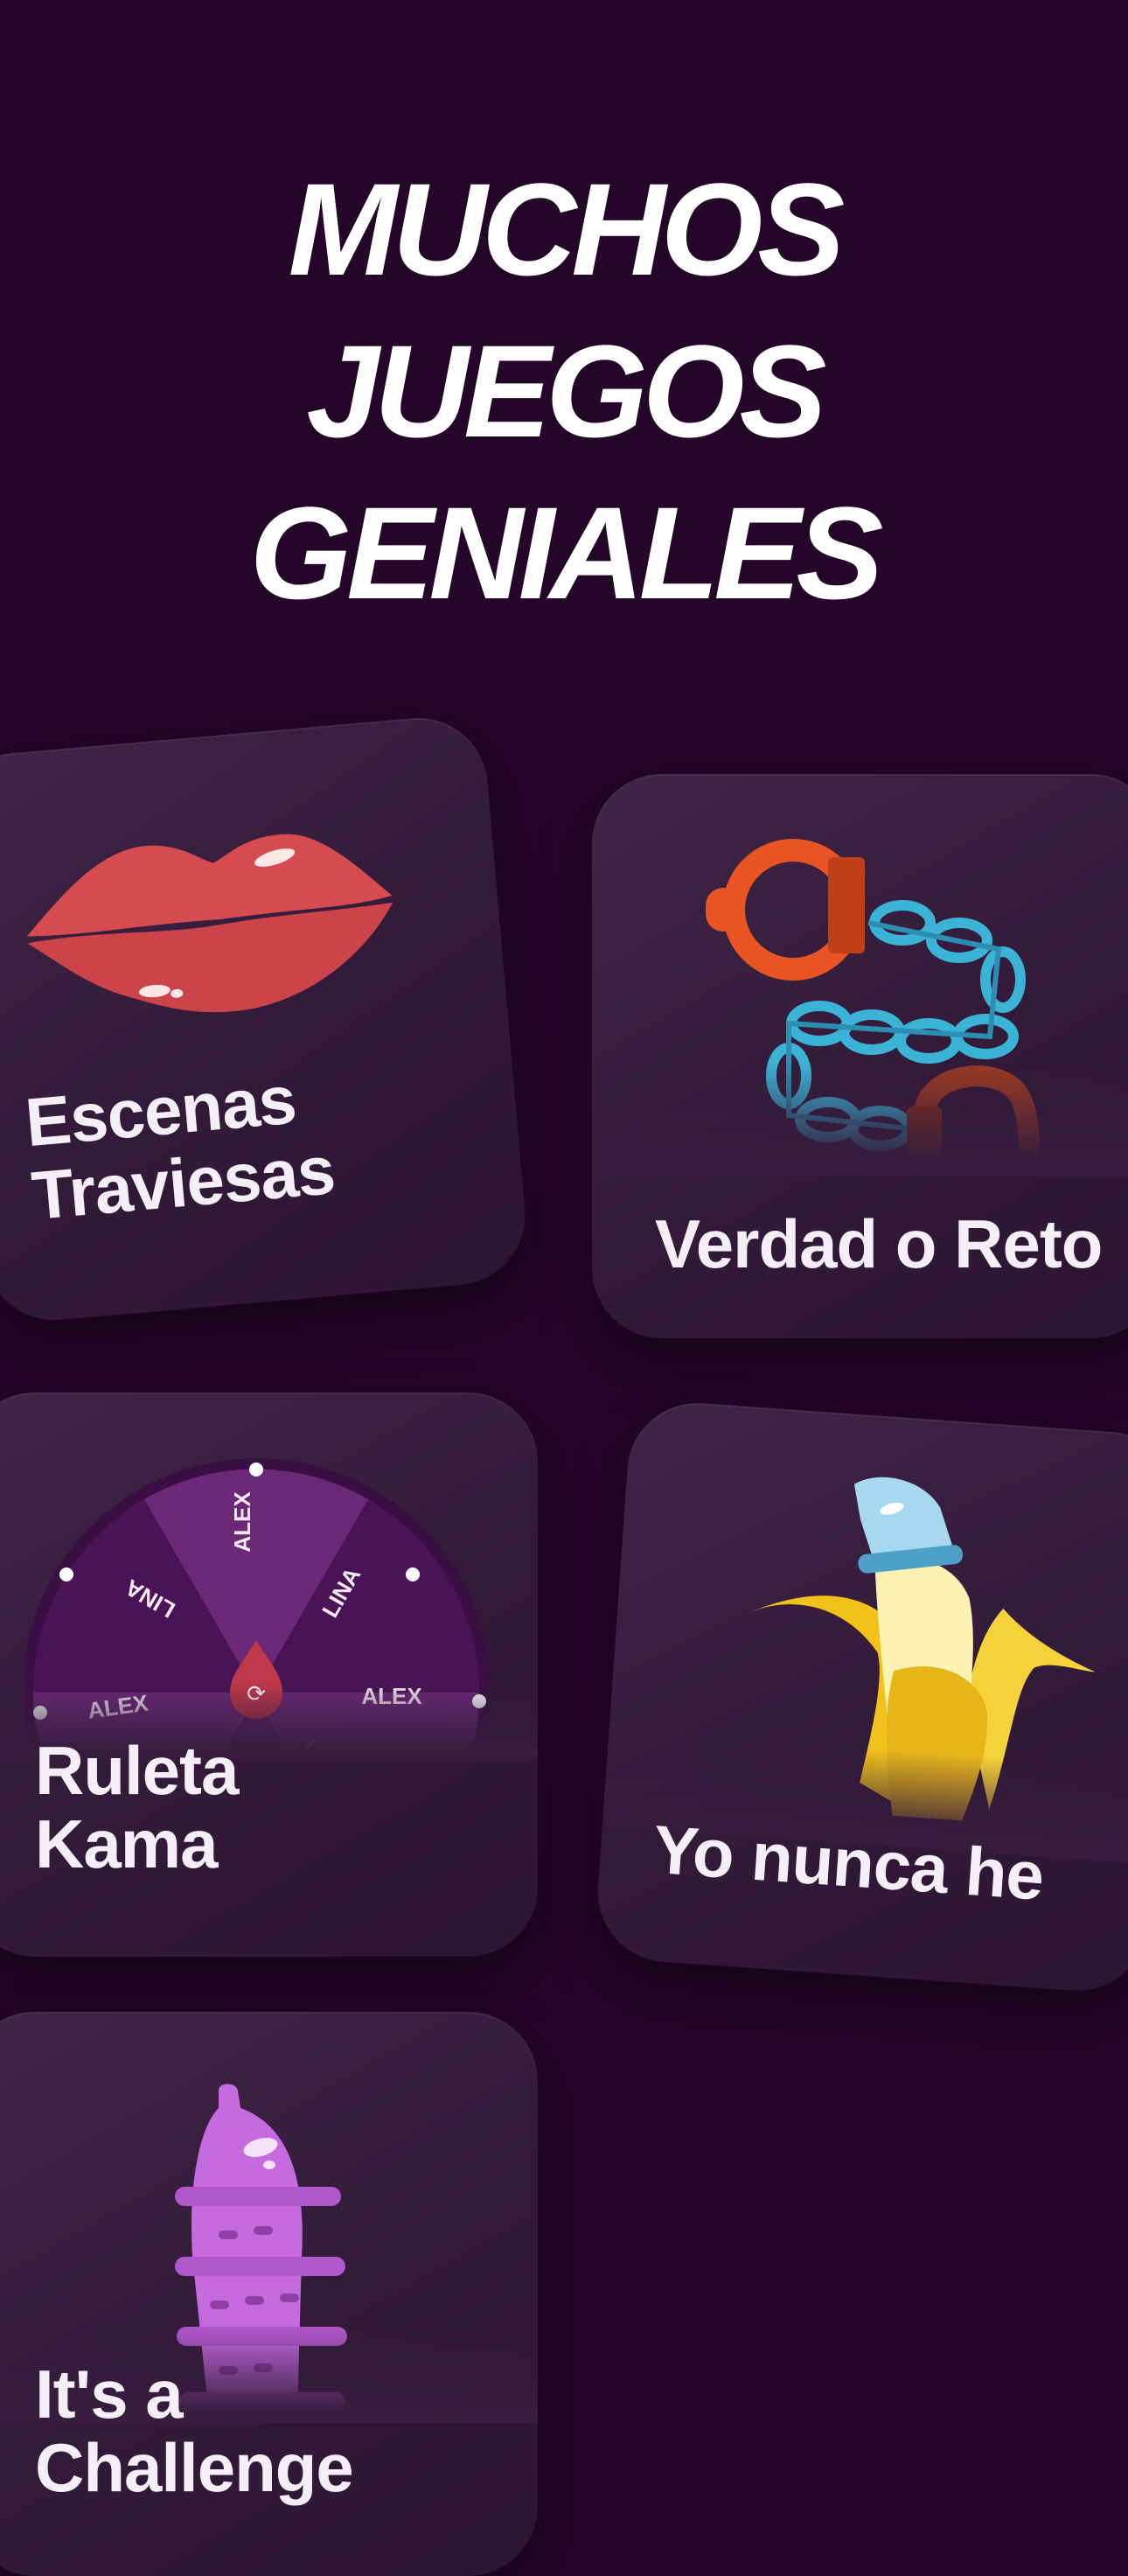 This screenshot has height=2576, width=1128. Describe the element at coordinates (194, 2431) in the screenshot. I see `game-title: It's a Challenge` at that location.